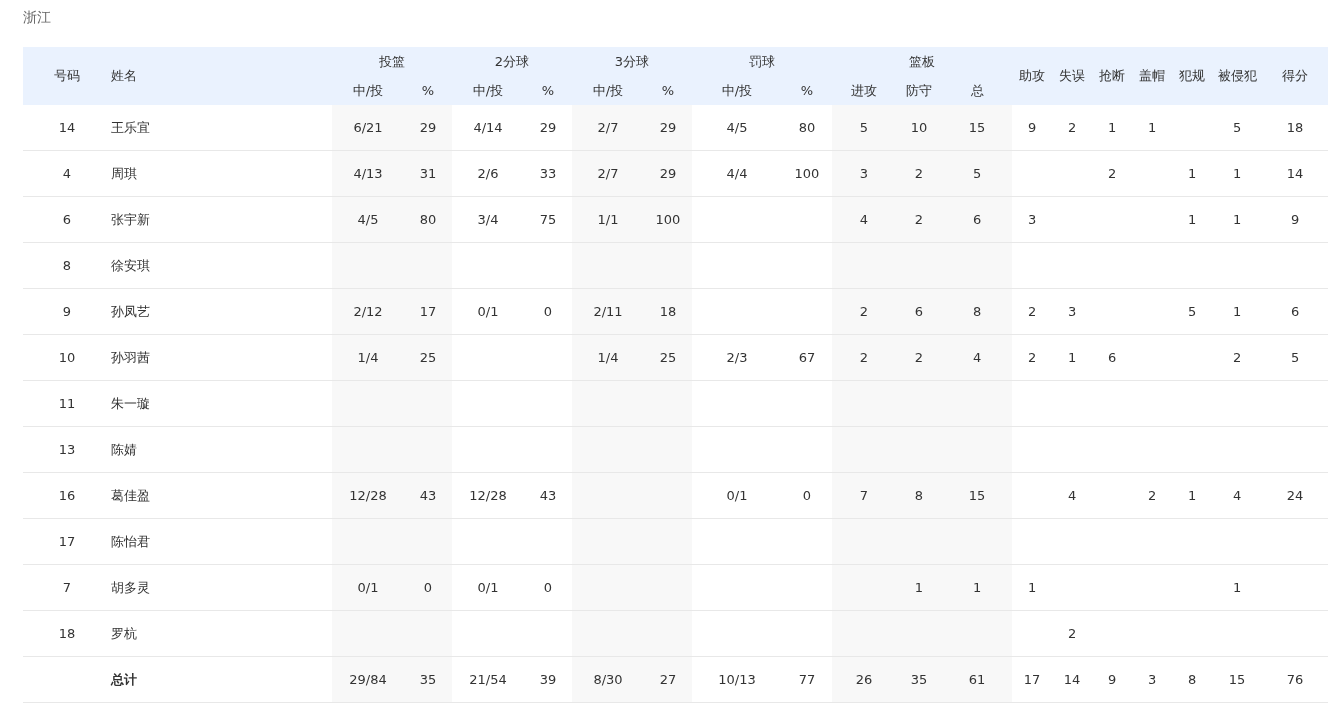 The height and width of the screenshot is (714, 1339). Describe the element at coordinates (67, 357) in the screenshot. I see `jersey-number: 10` at that location.